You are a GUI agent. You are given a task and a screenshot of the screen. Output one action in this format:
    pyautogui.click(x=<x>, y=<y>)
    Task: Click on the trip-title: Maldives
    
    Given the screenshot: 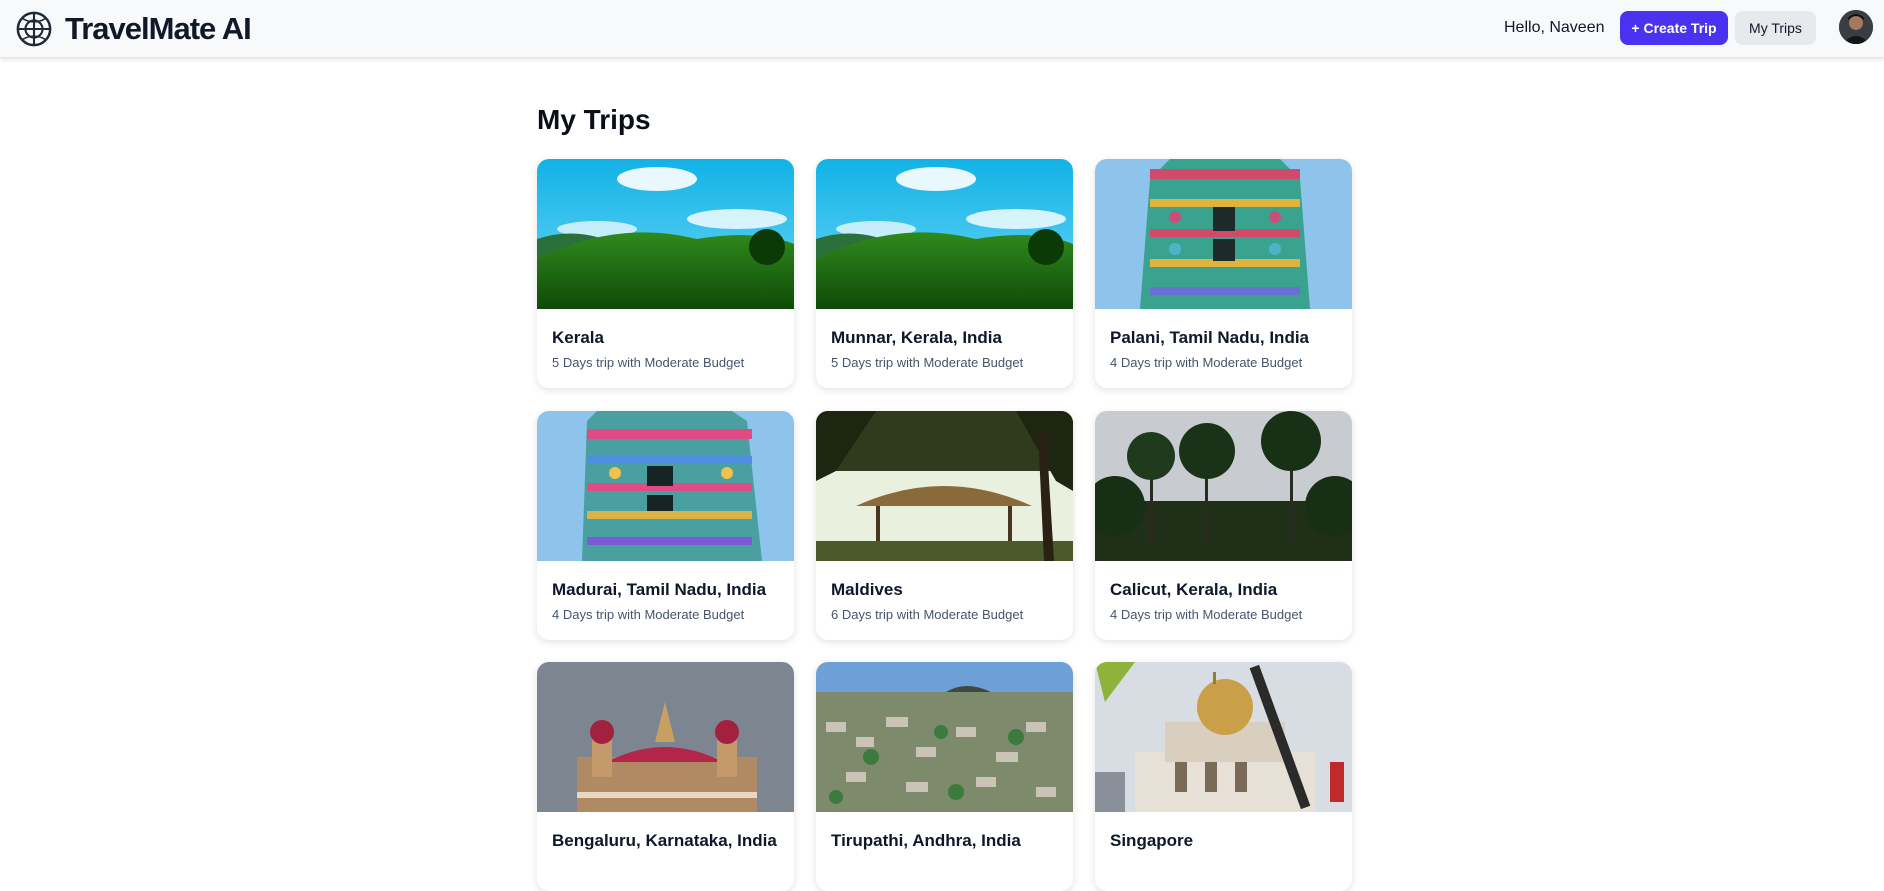 What is the action you would take?
    pyautogui.click(x=867, y=589)
    